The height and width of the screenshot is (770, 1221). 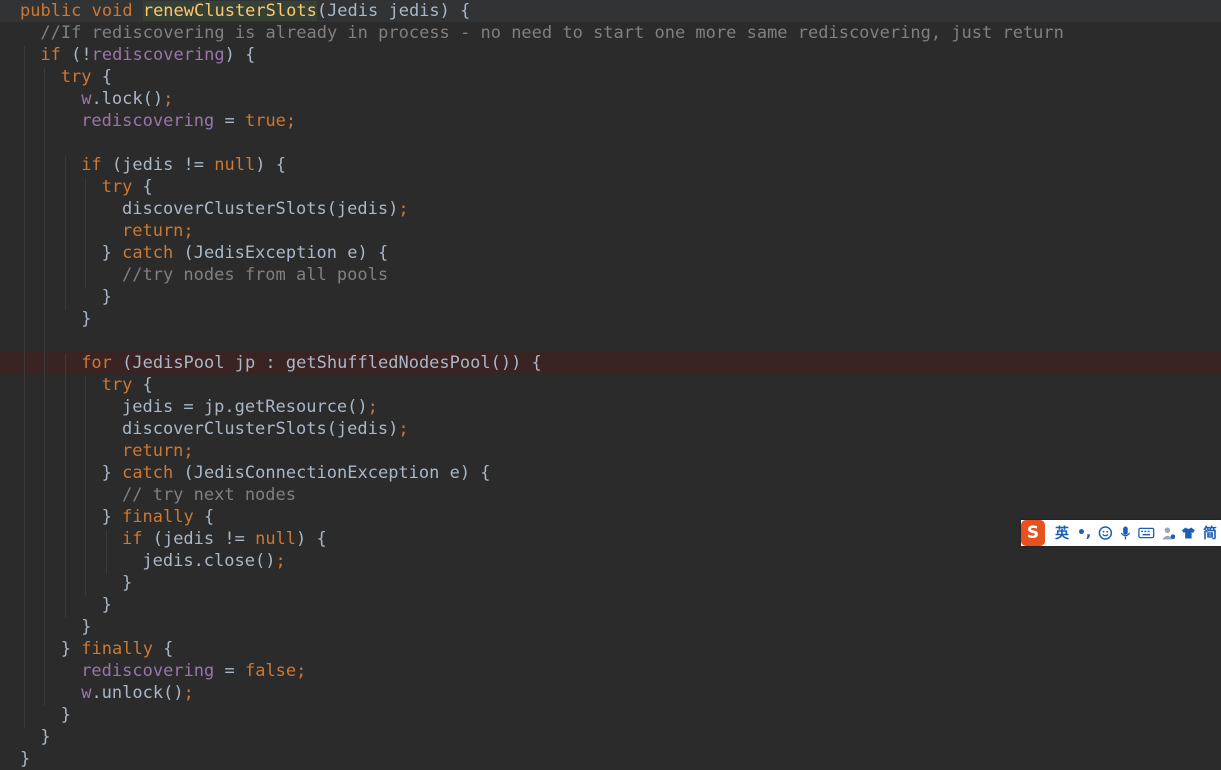 I want to click on code-line: w.lock();, so click(x=610, y=99).